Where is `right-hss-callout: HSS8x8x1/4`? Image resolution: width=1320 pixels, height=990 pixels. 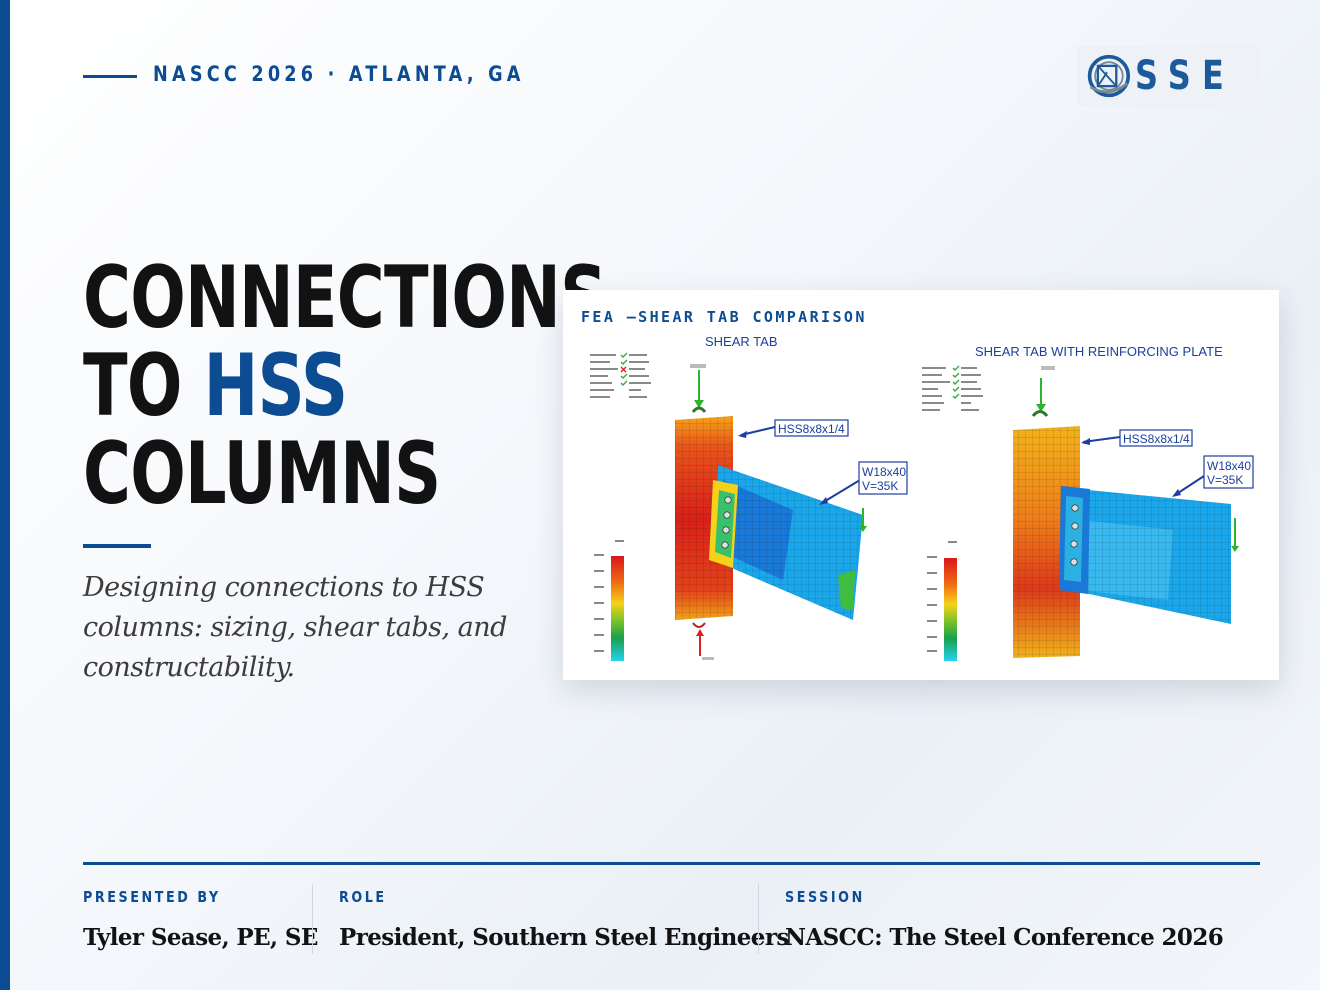 right-hss-callout: HSS8x8x1/4 is located at coordinates (1137, 438).